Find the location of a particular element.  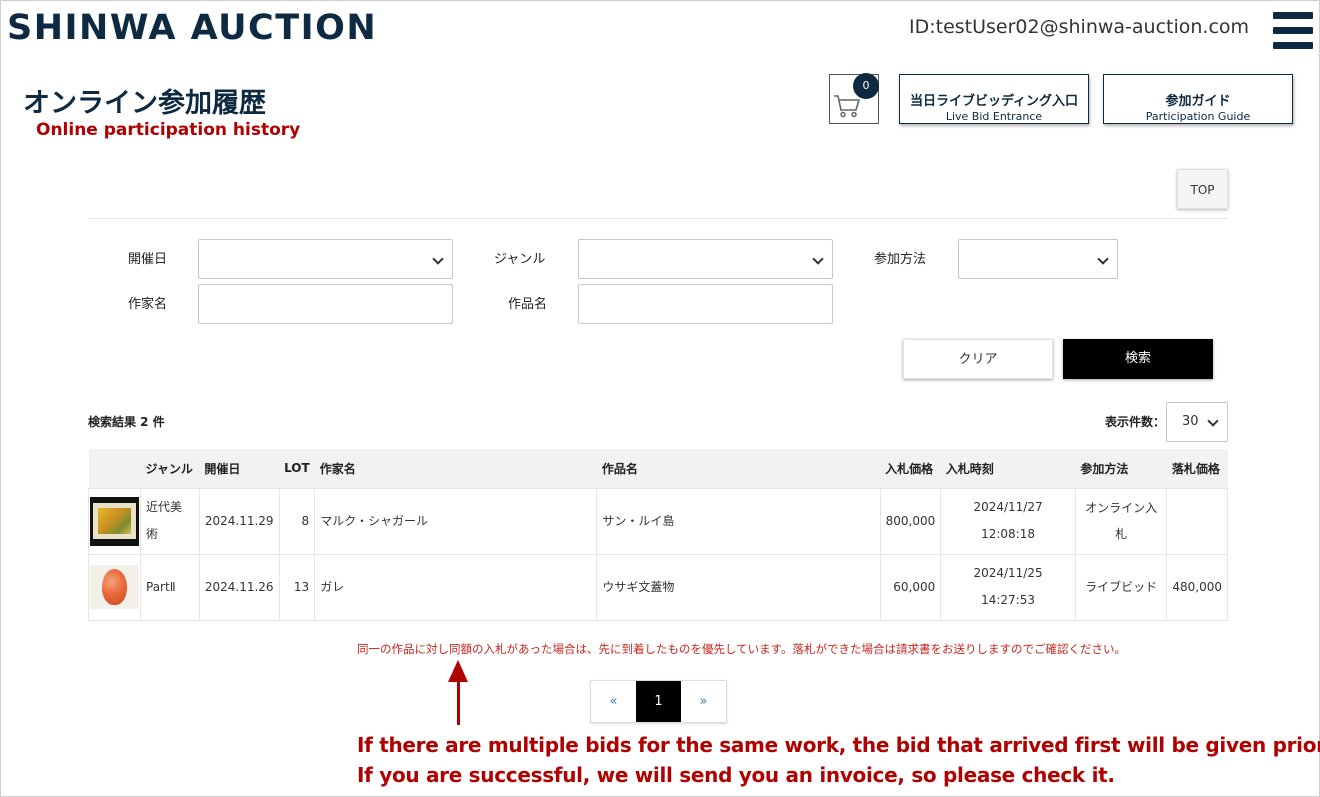

header-genre: ジャンル is located at coordinates (170, 468).